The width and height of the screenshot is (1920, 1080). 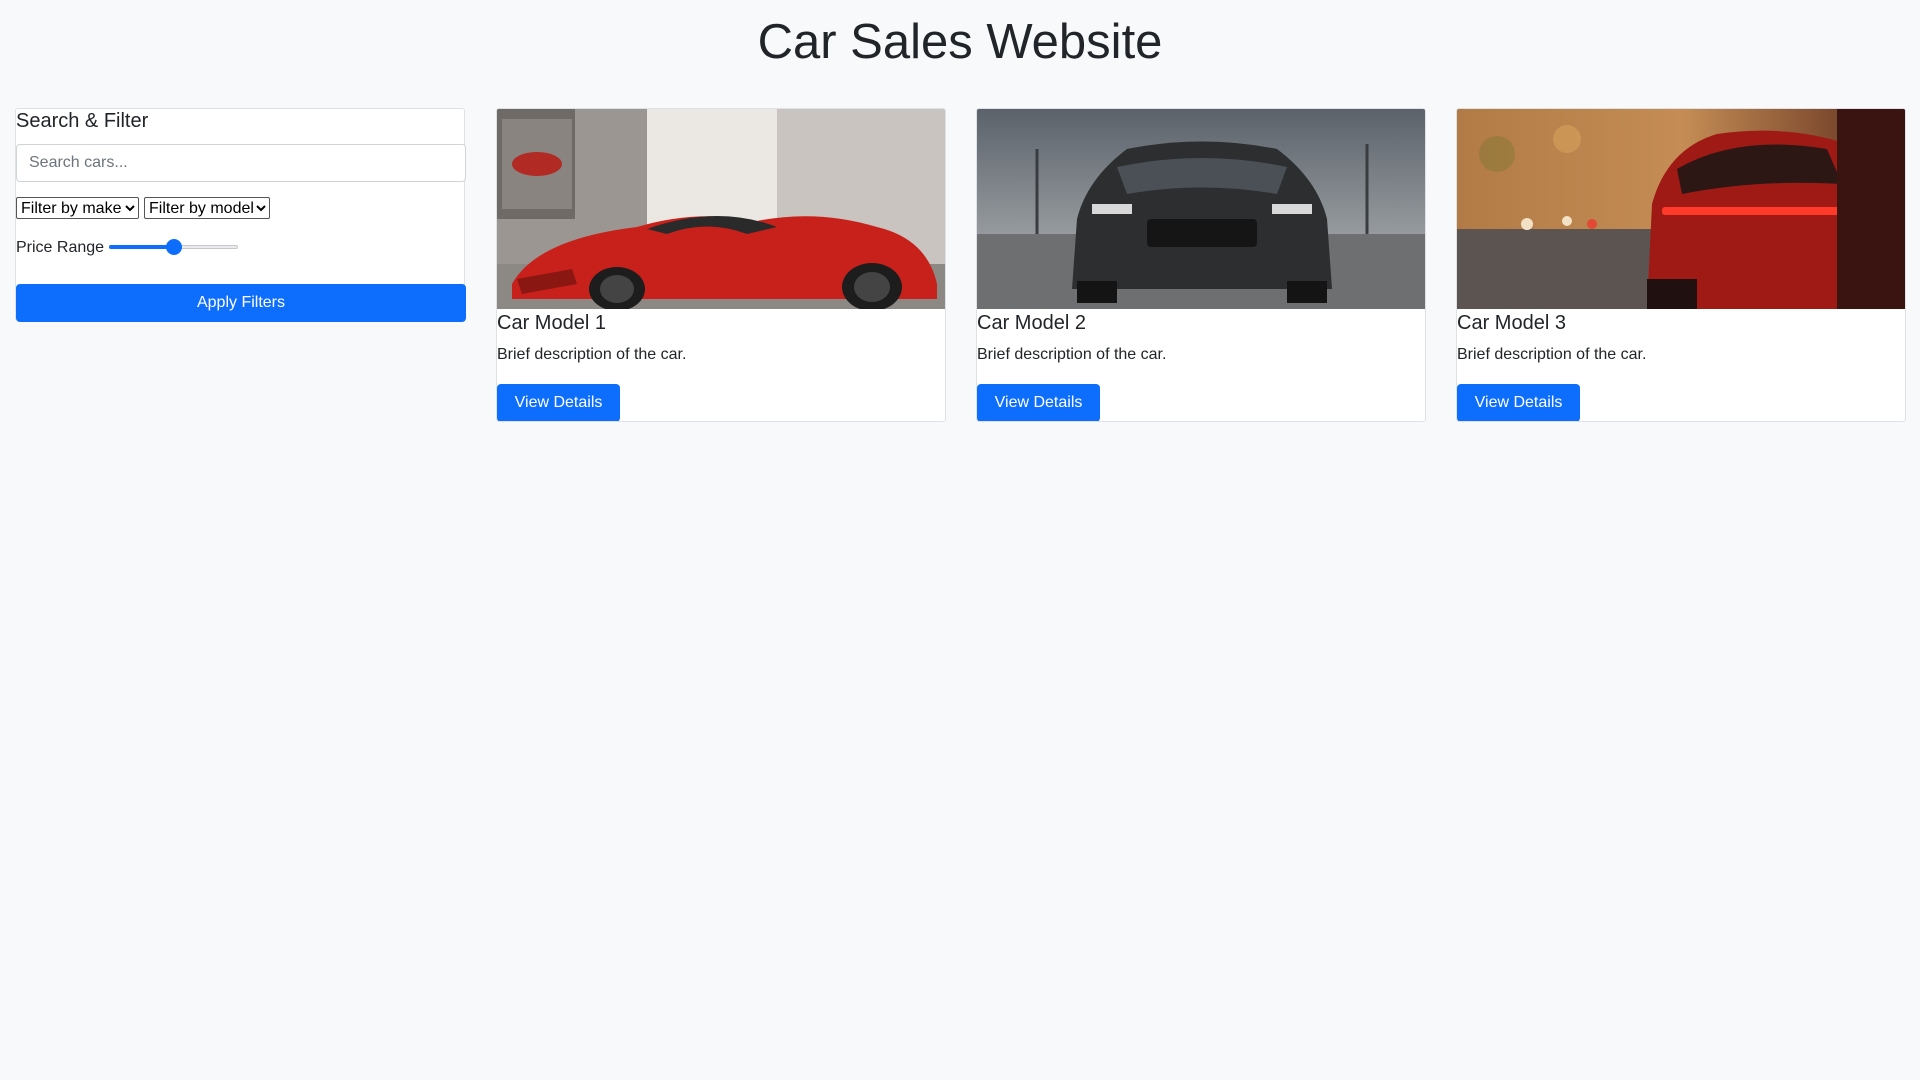 What do you see at coordinates (1031, 323) in the screenshot?
I see `car-title: Car Model 2` at bounding box center [1031, 323].